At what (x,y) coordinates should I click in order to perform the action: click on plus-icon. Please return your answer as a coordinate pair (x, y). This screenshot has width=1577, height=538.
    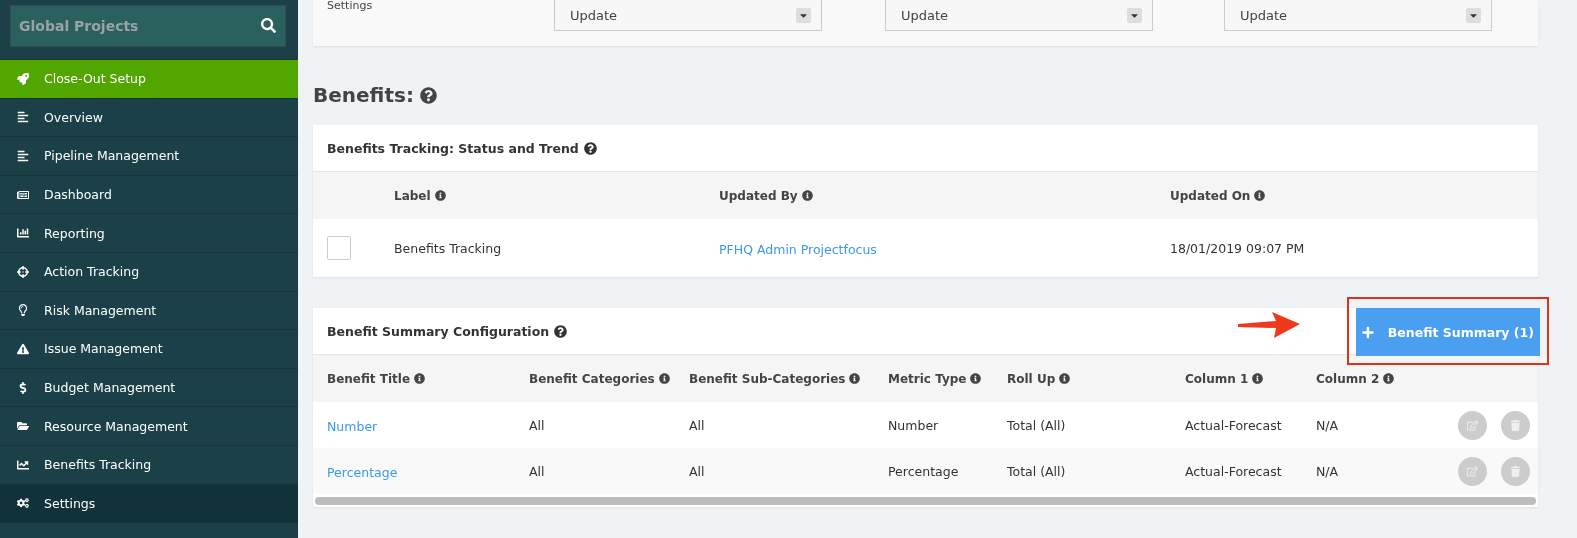
    Looking at the image, I should click on (1368, 332).